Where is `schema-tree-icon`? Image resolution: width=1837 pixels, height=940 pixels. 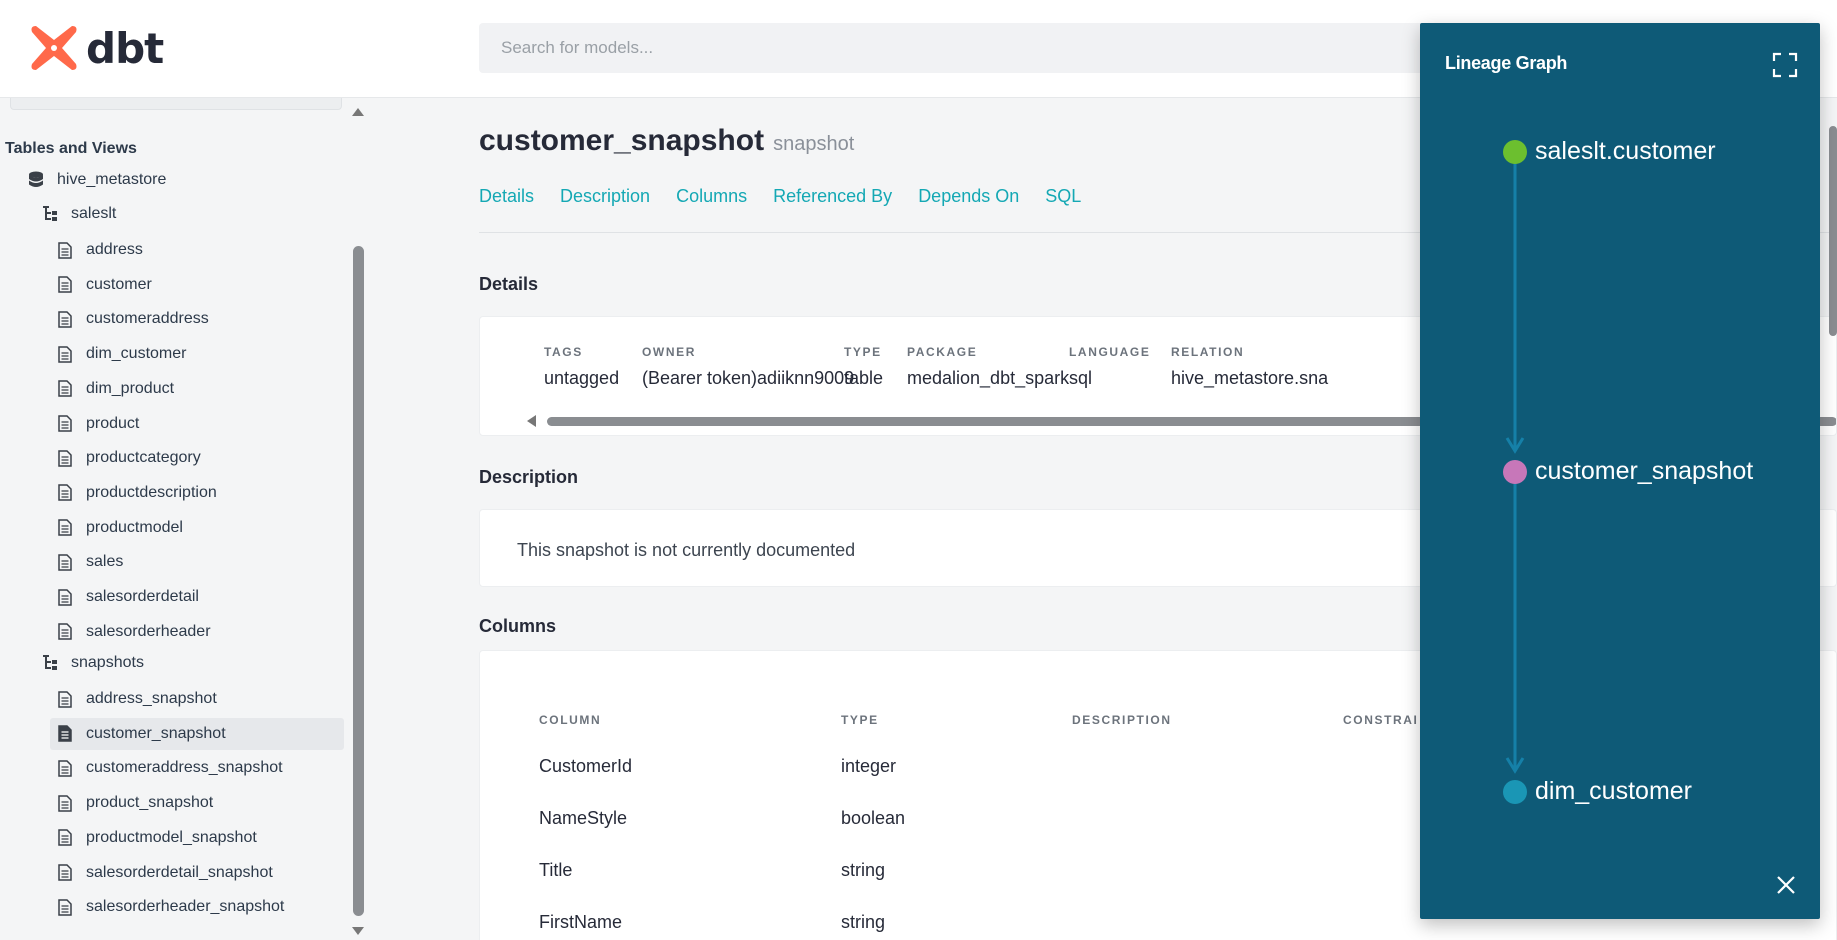
schema-tree-icon is located at coordinates (50, 663).